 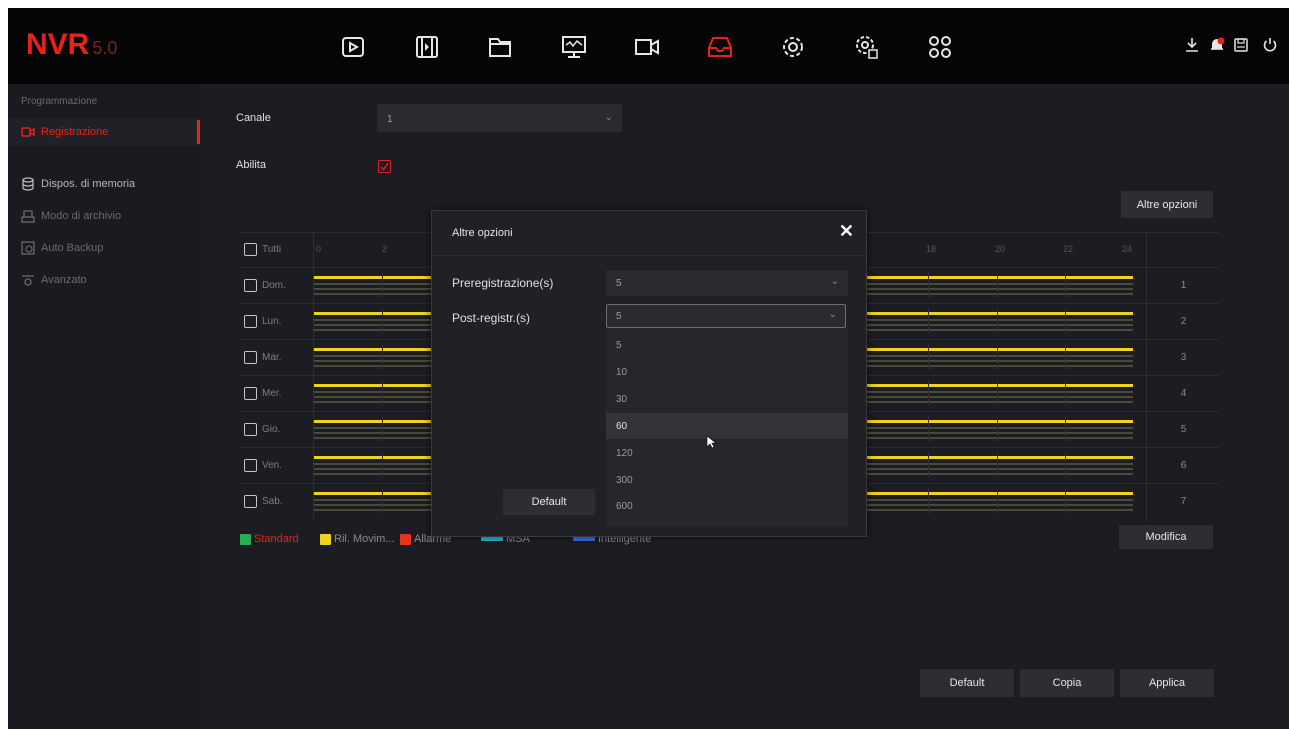 What do you see at coordinates (1167, 683) in the screenshot?
I see `apply-button: Applica` at bounding box center [1167, 683].